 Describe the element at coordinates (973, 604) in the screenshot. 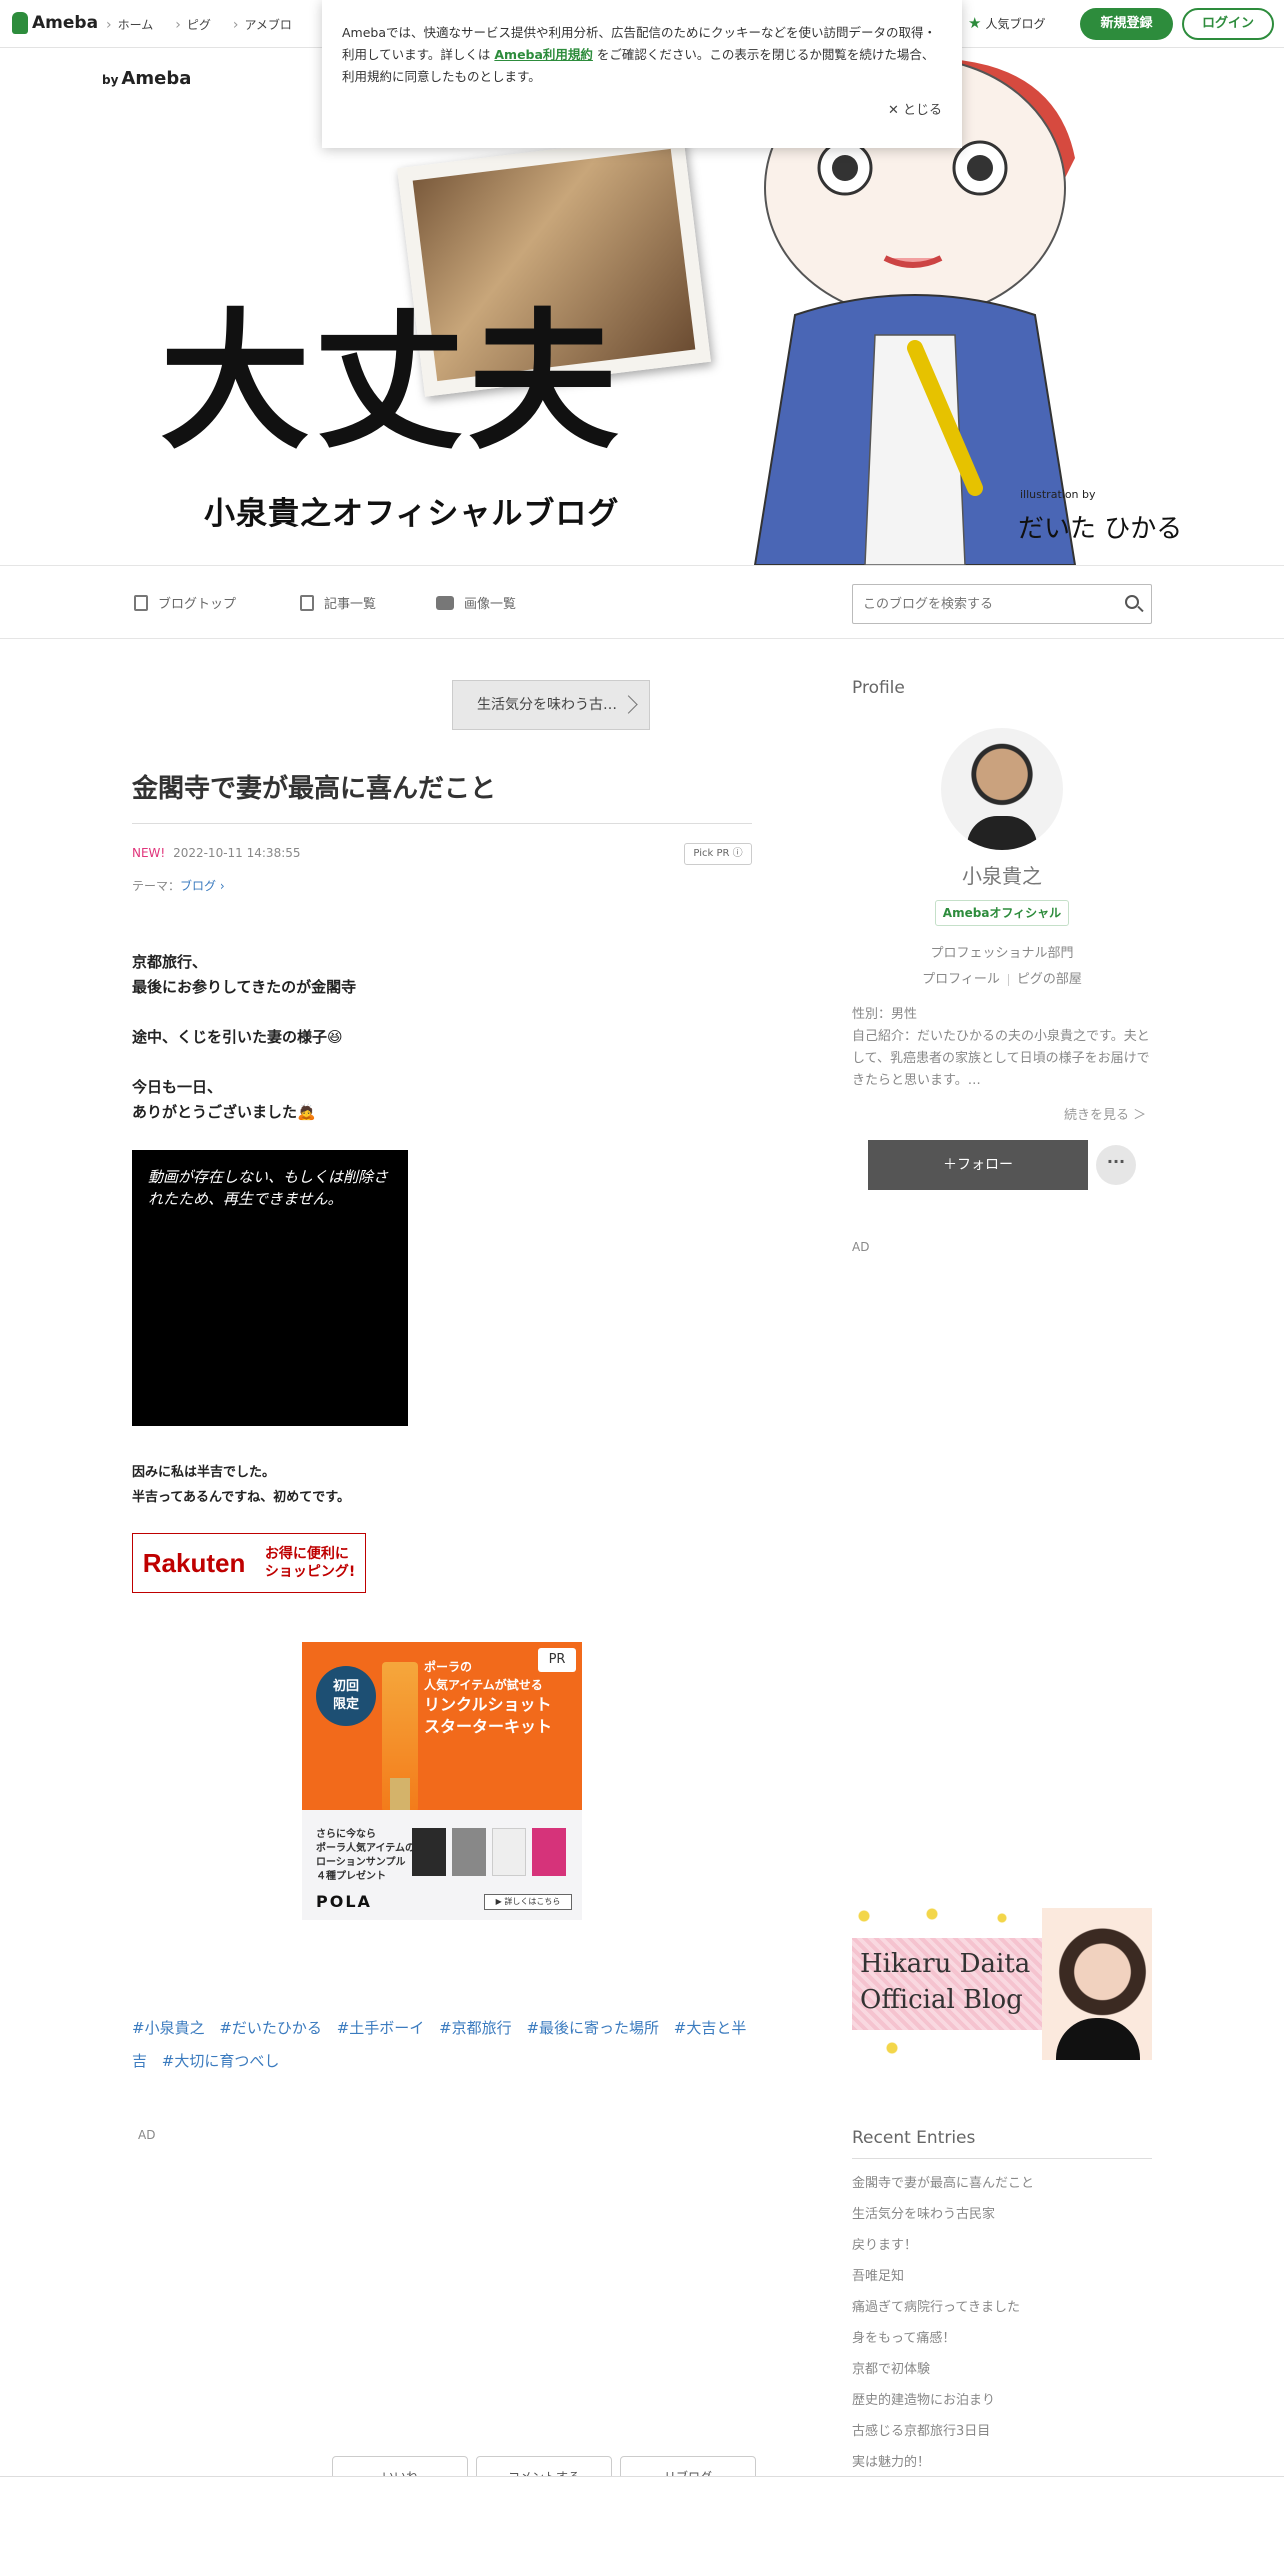

I see `search-input` at that location.